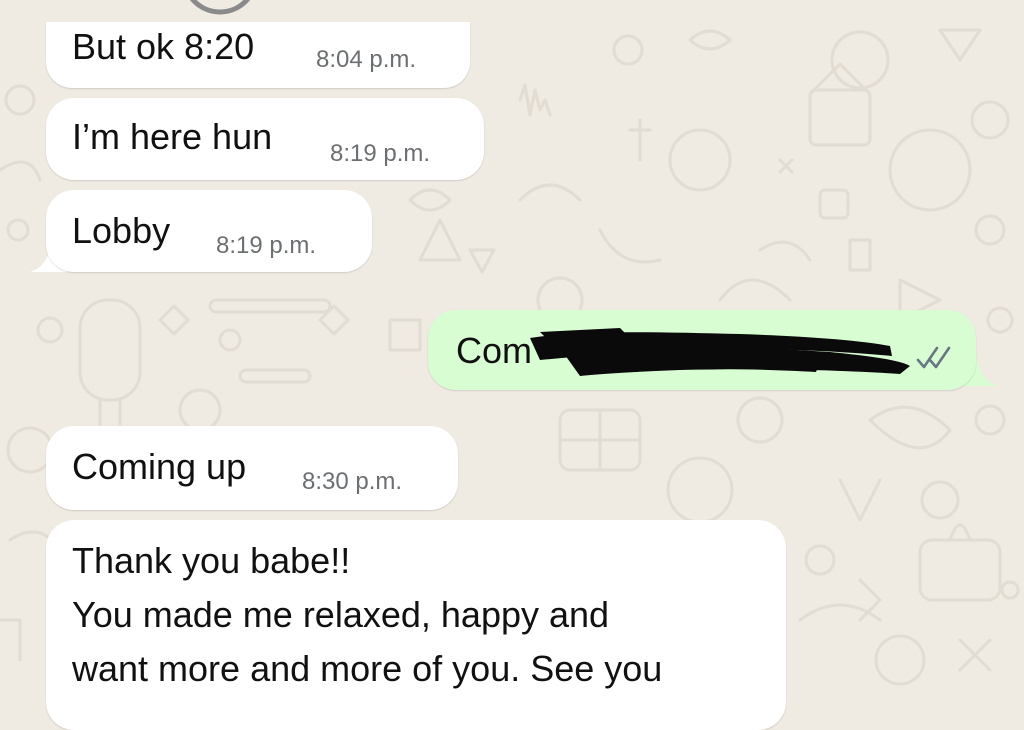  I want to click on message-timestamp: 8:30 p.m., so click(352, 481).